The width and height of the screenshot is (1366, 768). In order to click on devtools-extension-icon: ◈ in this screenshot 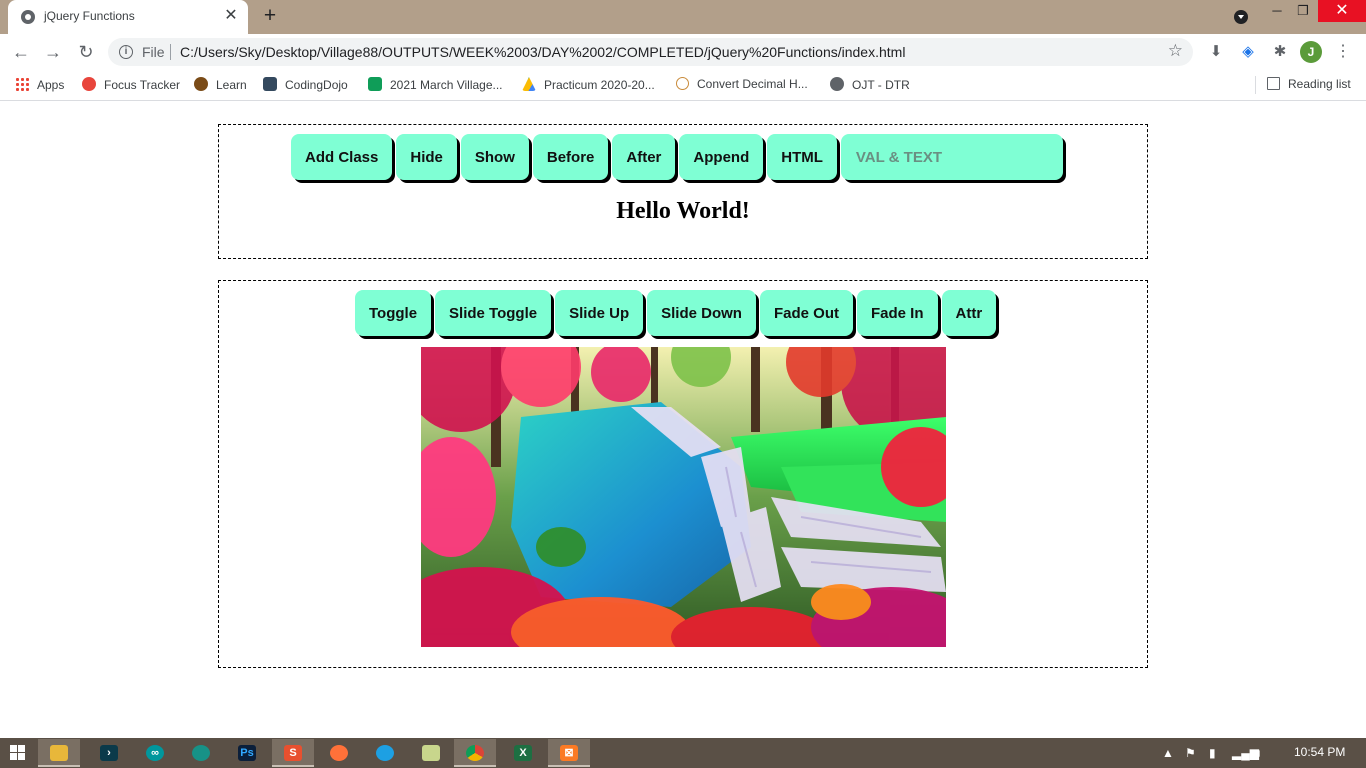, I will do `click(1248, 52)`.